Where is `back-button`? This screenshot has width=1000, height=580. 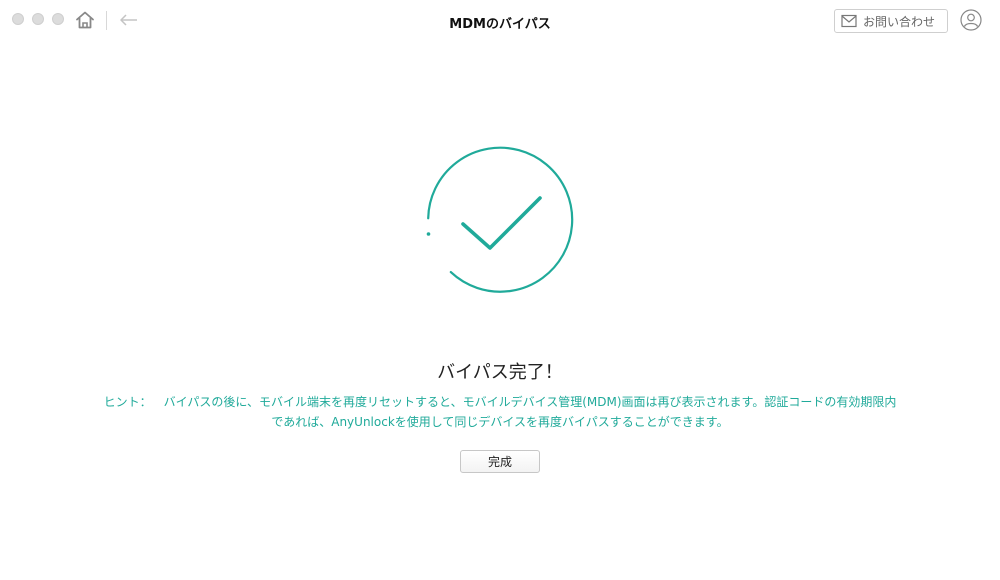
back-button is located at coordinates (129, 20).